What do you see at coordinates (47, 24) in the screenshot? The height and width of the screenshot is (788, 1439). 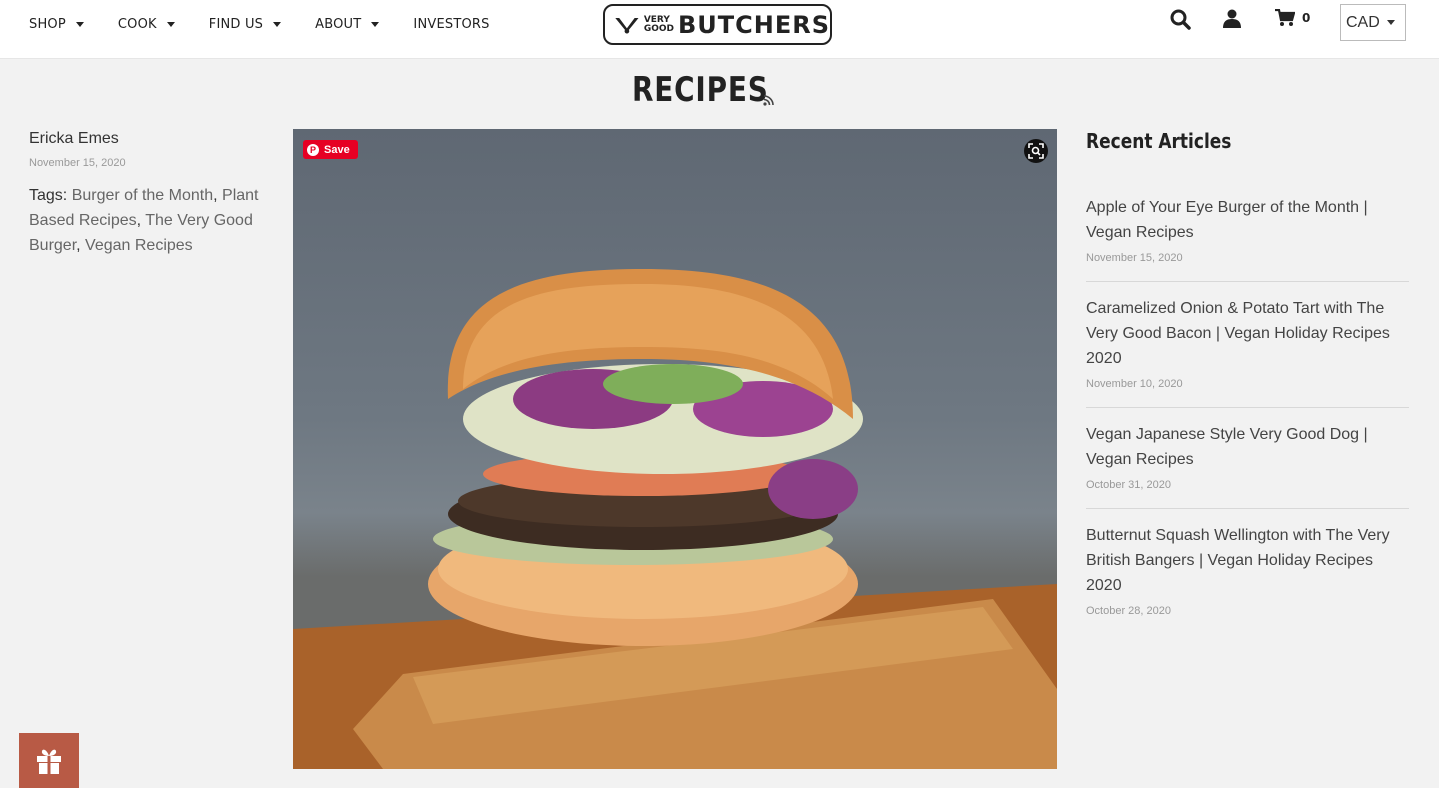 I see `nav-shop-label: SHOP` at bounding box center [47, 24].